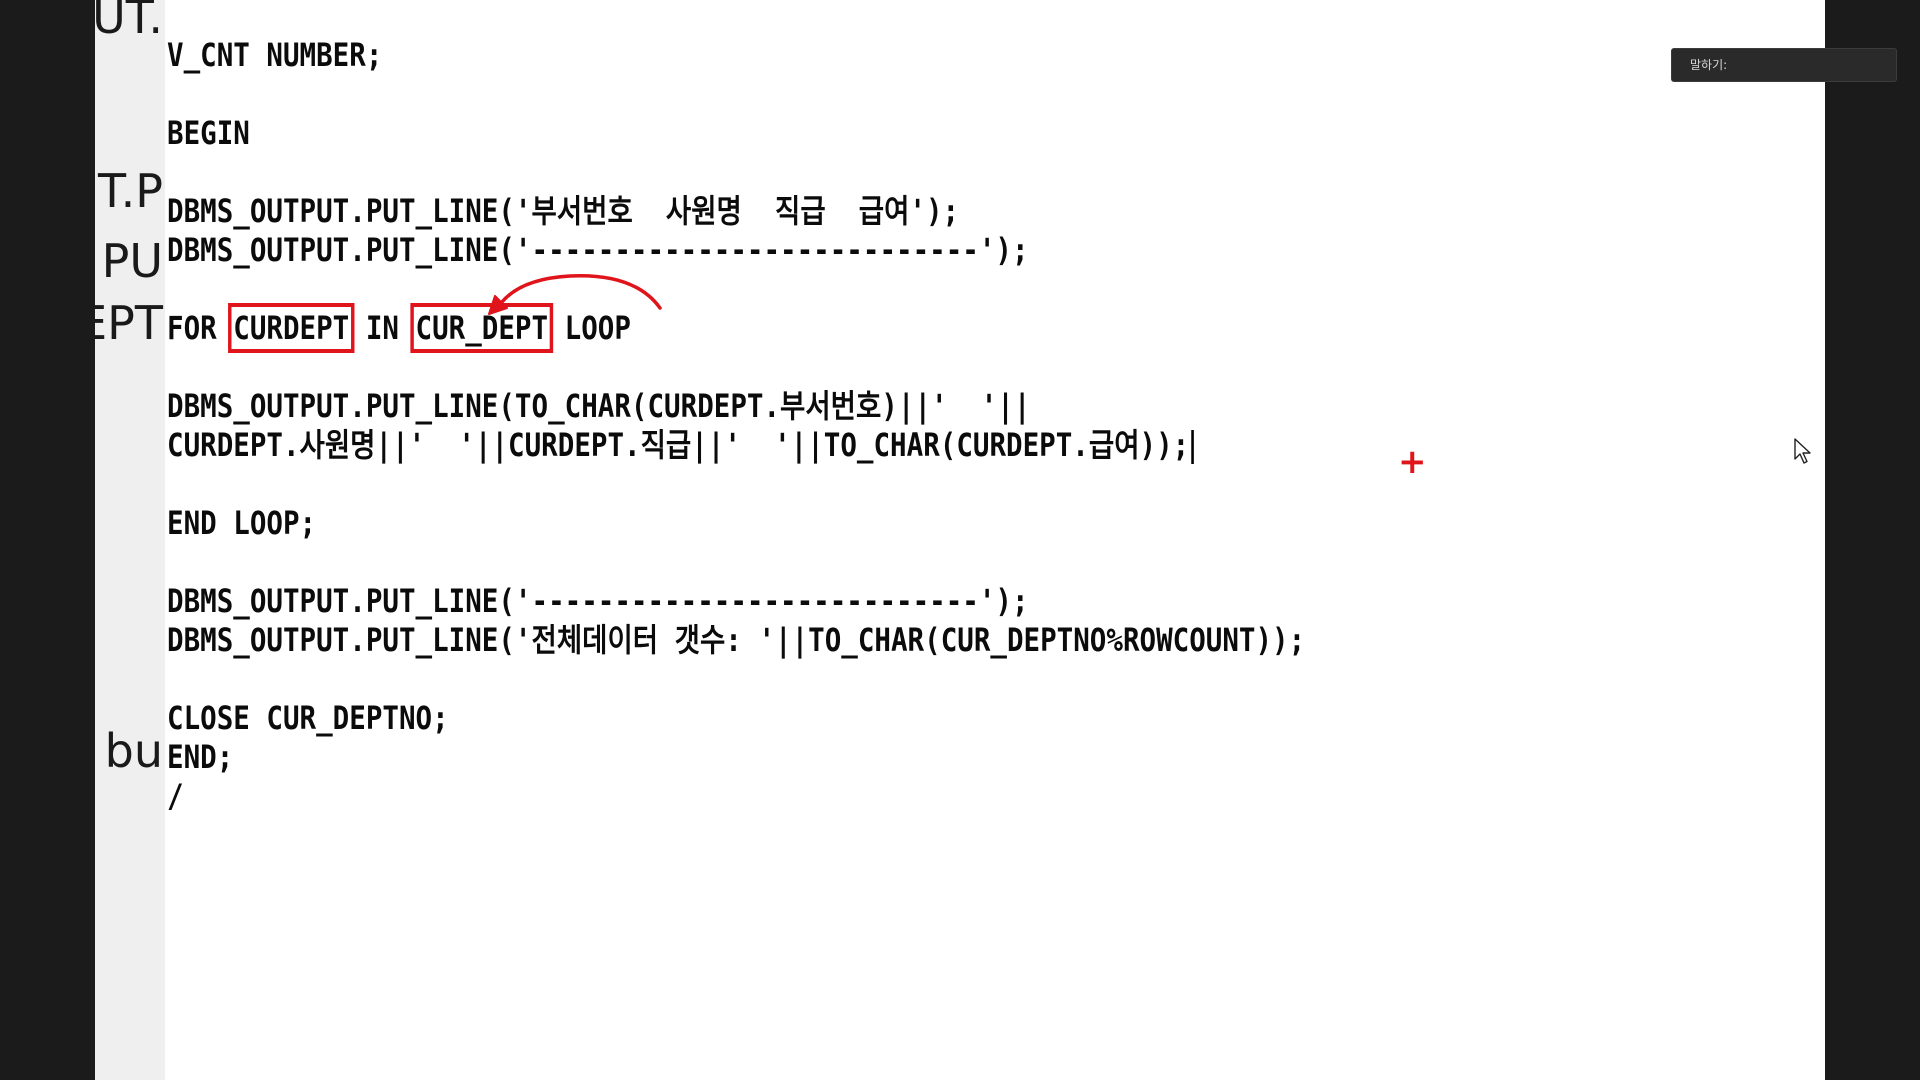 This screenshot has height=1080, width=1920. Describe the element at coordinates (129, 22) in the screenshot. I see `background-fragment: UT.` at that location.